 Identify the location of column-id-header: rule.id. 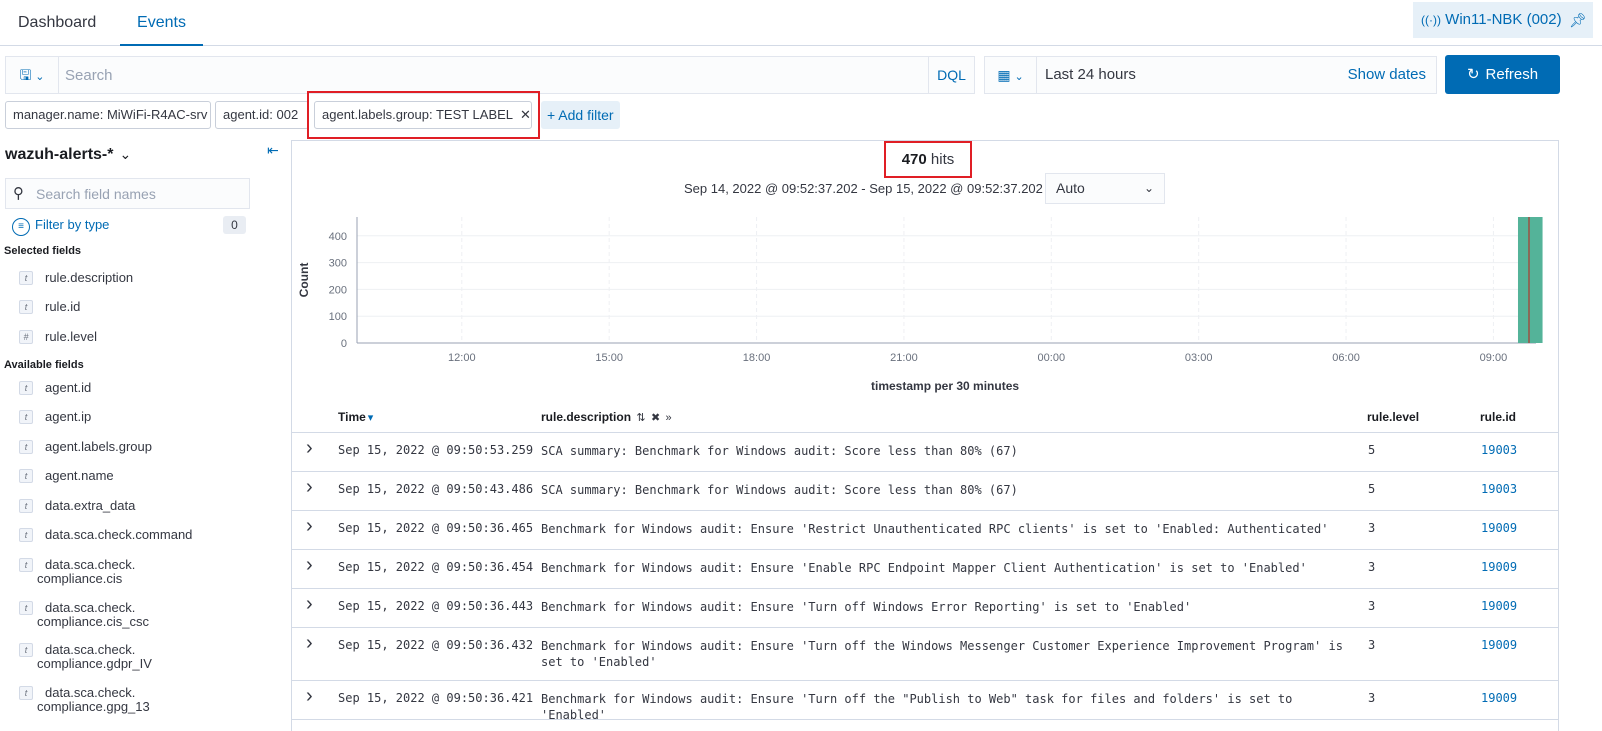
(1498, 417).